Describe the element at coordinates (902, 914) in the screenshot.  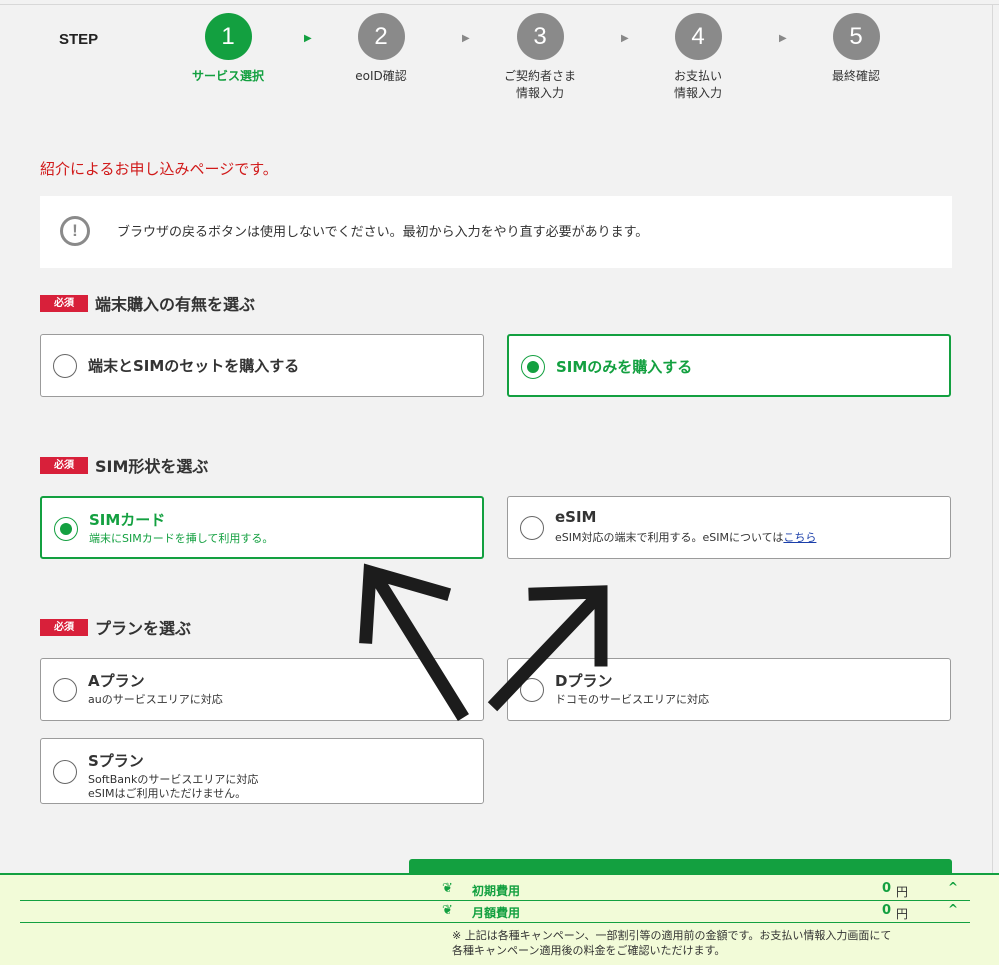
I see `monthly-cost-unit: 円` at that location.